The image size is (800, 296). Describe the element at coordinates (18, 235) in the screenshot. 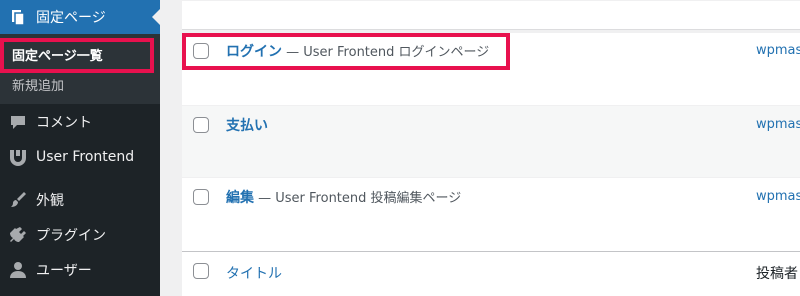

I see `plugin-icon` at that location.